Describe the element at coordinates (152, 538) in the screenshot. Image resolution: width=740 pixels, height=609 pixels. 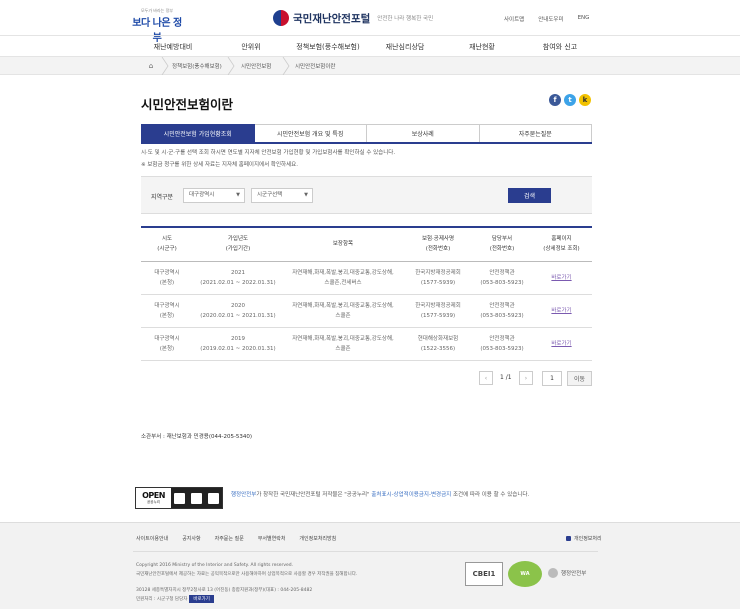
I see `footer-link-site-guide: 사이트이용안내` at that location.